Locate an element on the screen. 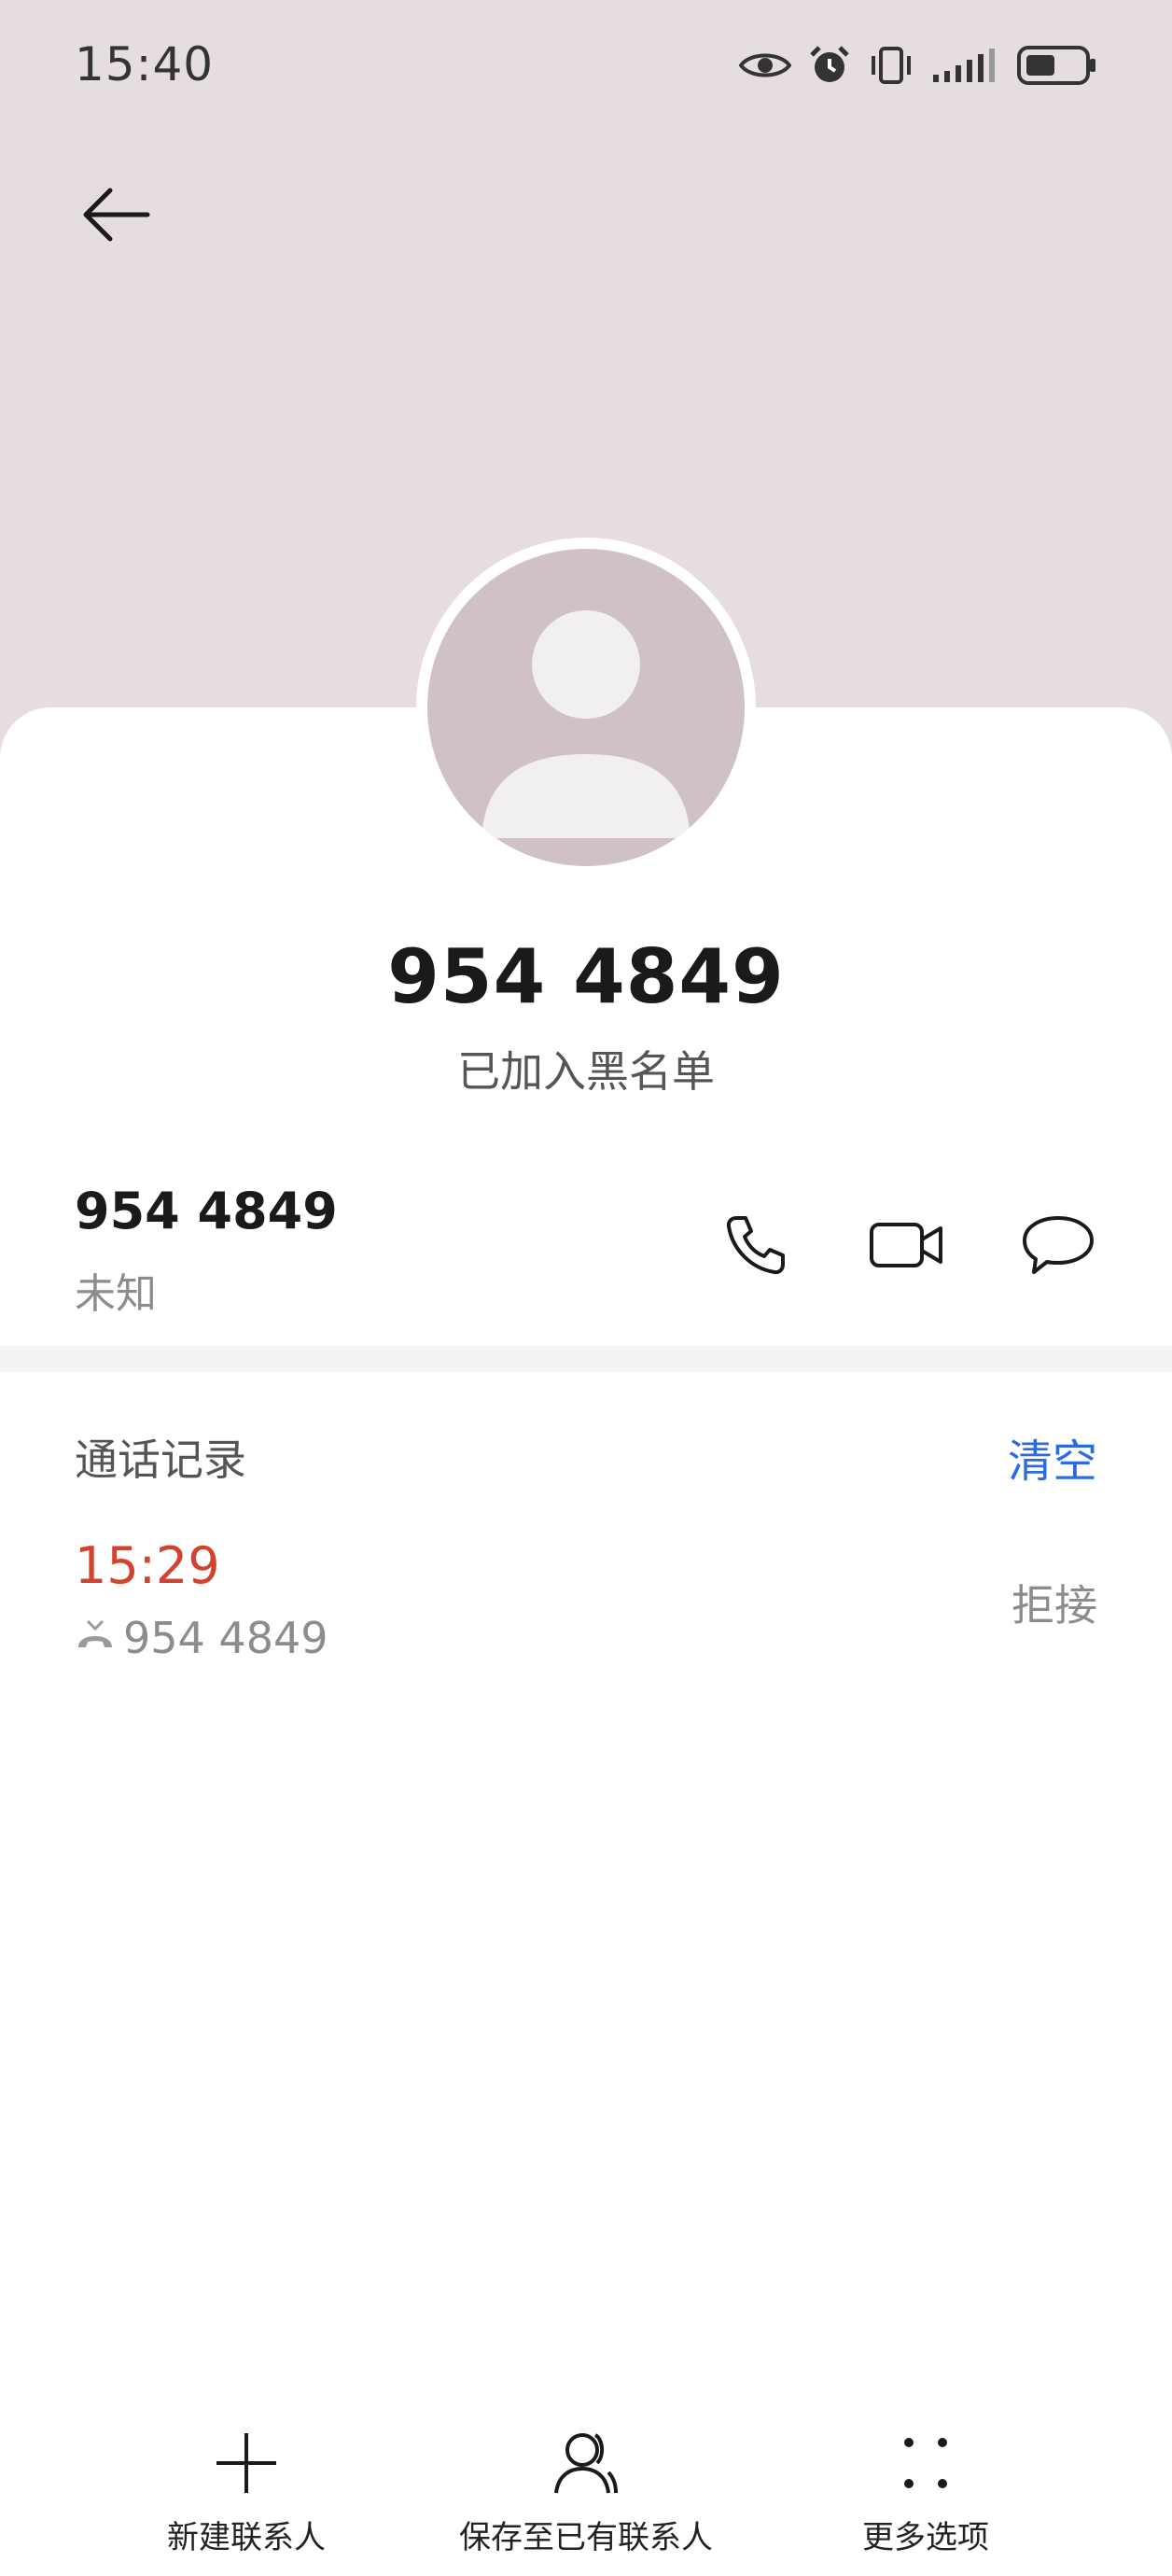  contact-title: 954 4849 is located at coordinates (586, 976).